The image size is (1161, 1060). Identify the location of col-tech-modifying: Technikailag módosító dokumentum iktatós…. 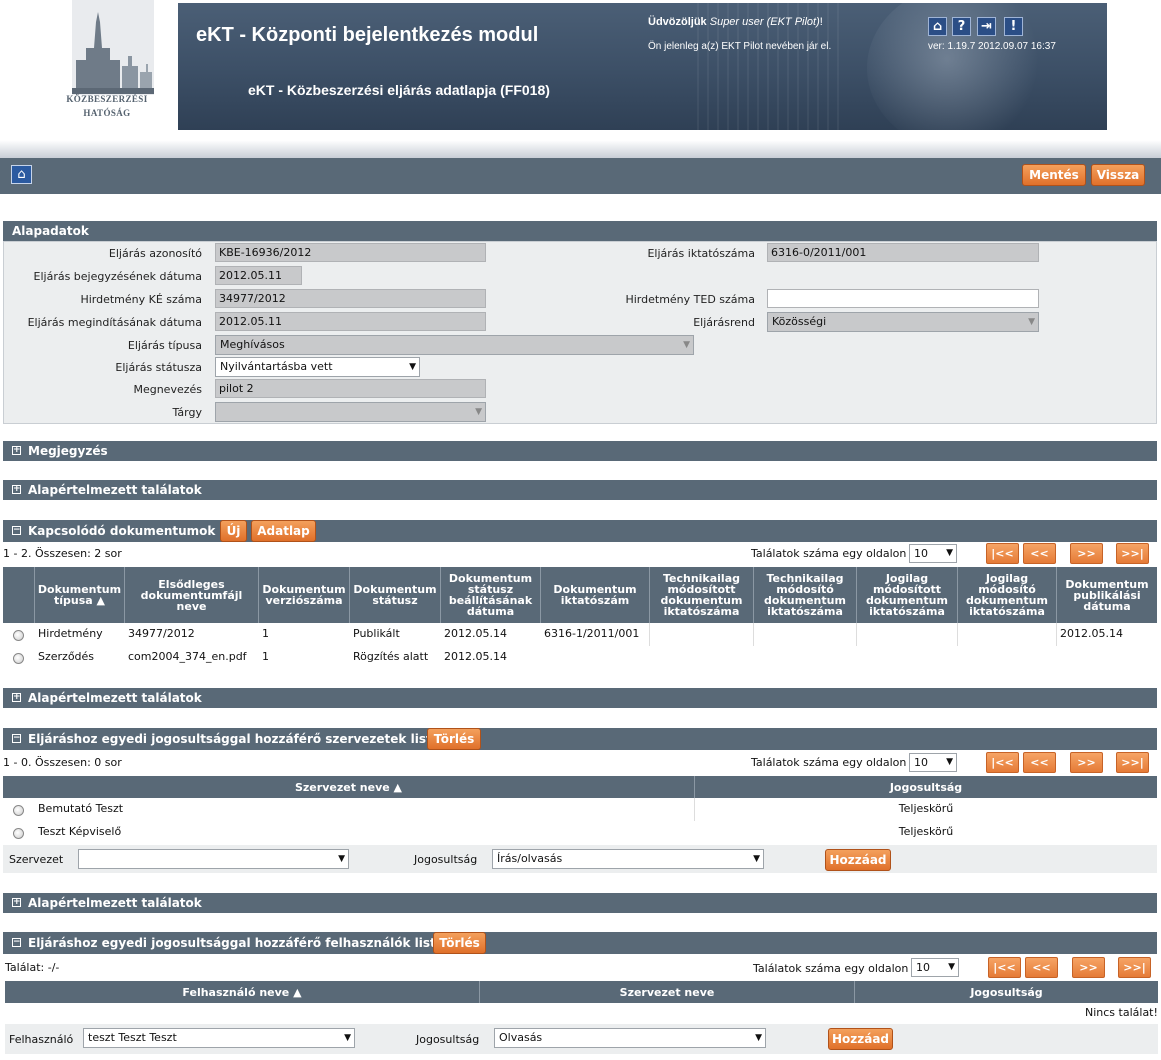
(805, 595).